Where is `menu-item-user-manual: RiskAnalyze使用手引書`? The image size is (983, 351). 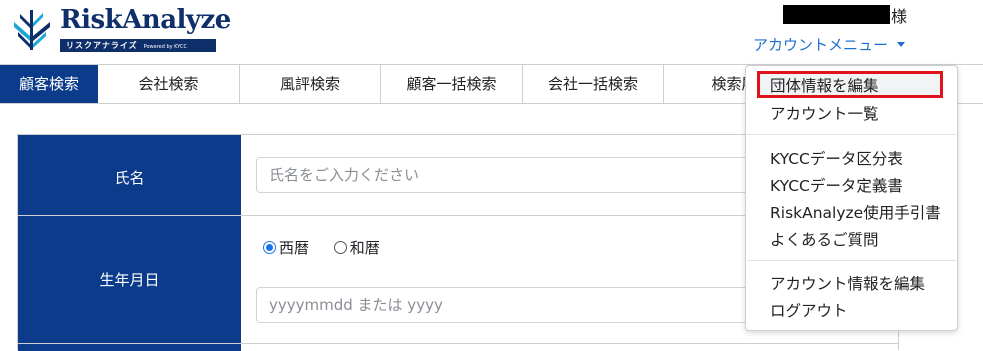
menu-item-user-manual: RiskAnalyze使用手引書 is located at coordinates (855, 212).